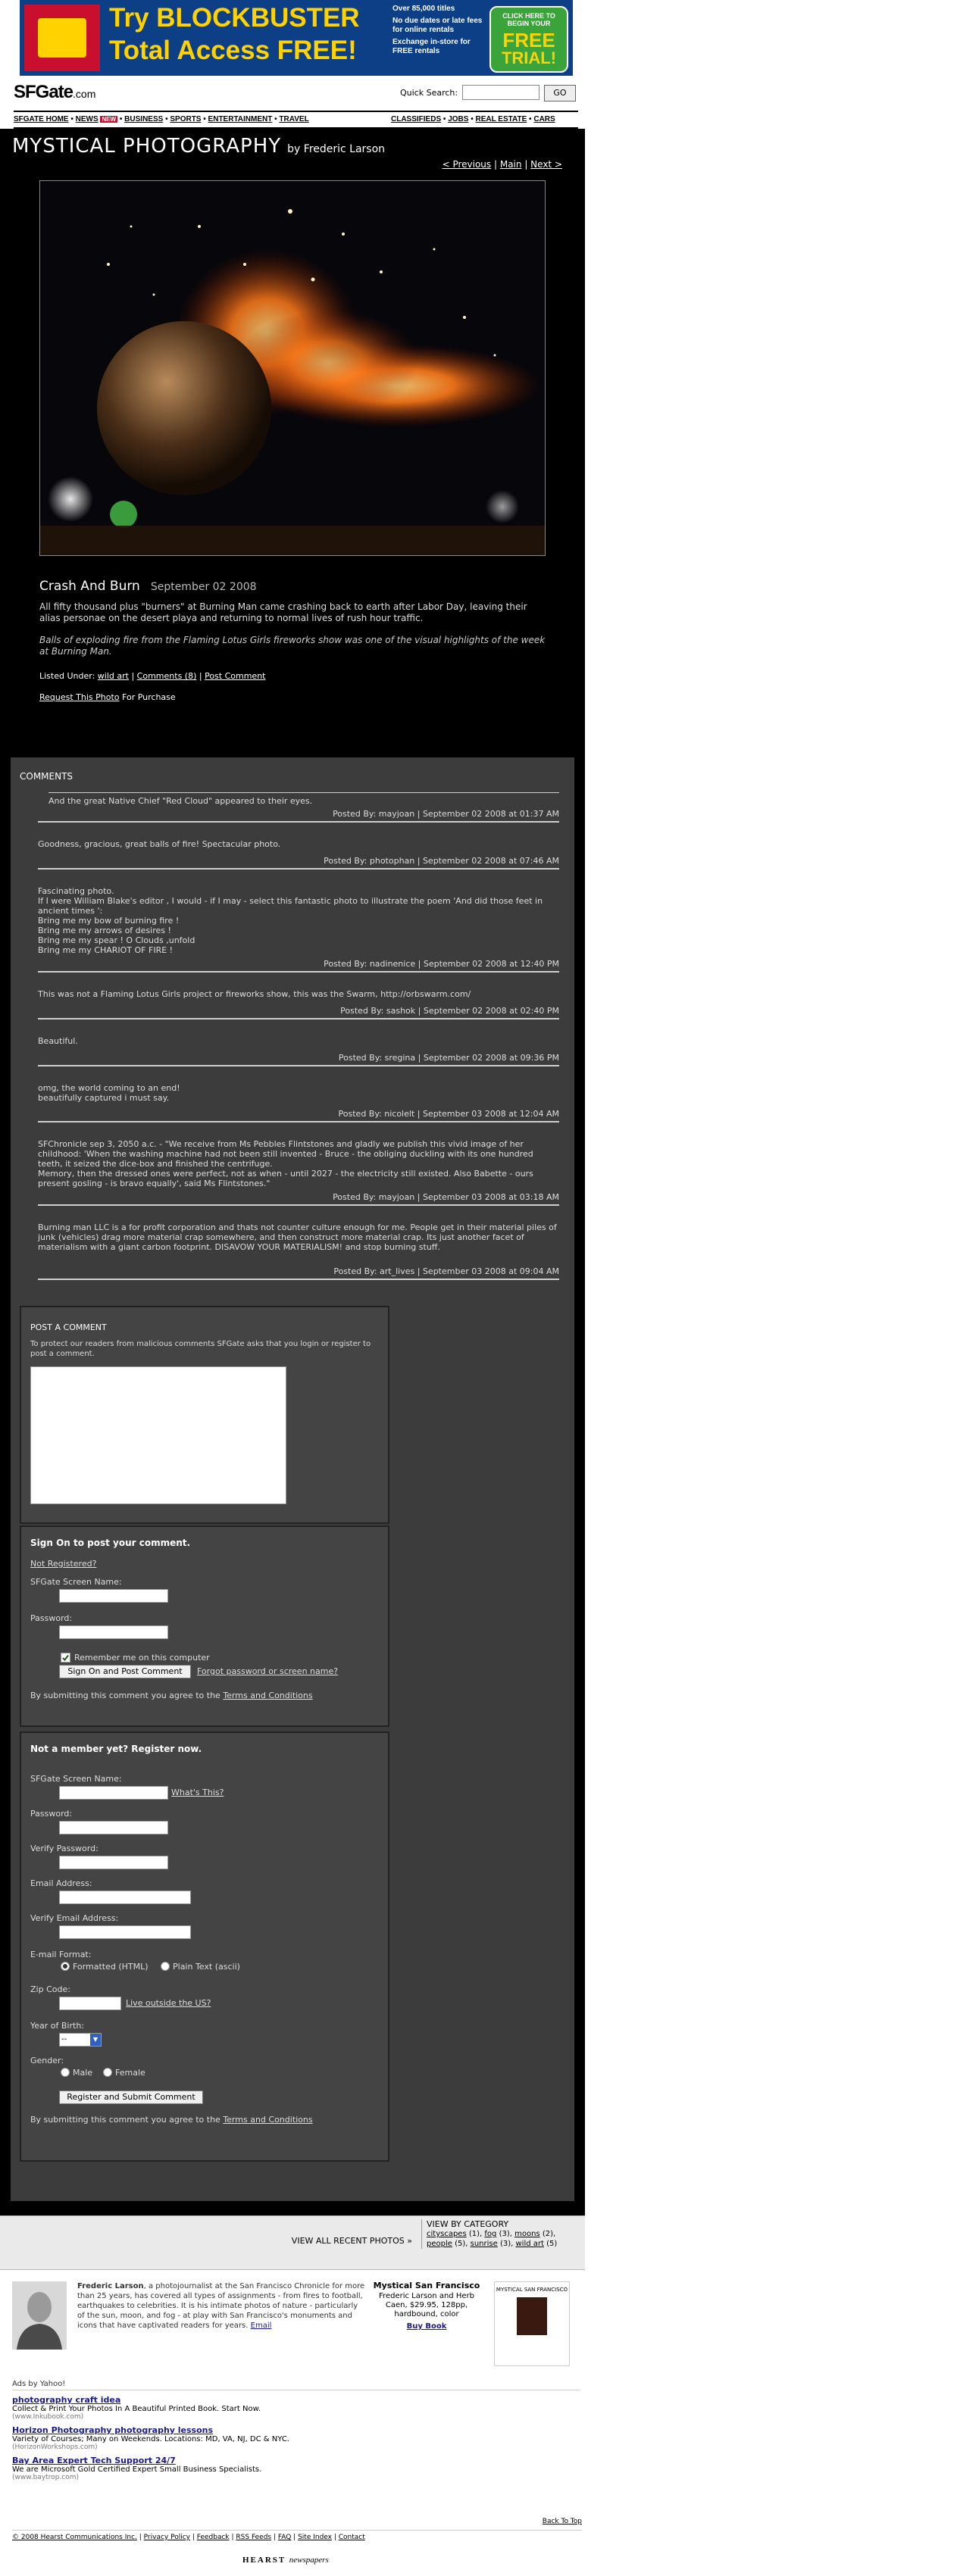  Describe the element at coordinates (429, 93) in the screenshot. I see `quick-search-label: Quick Search:` at that location.